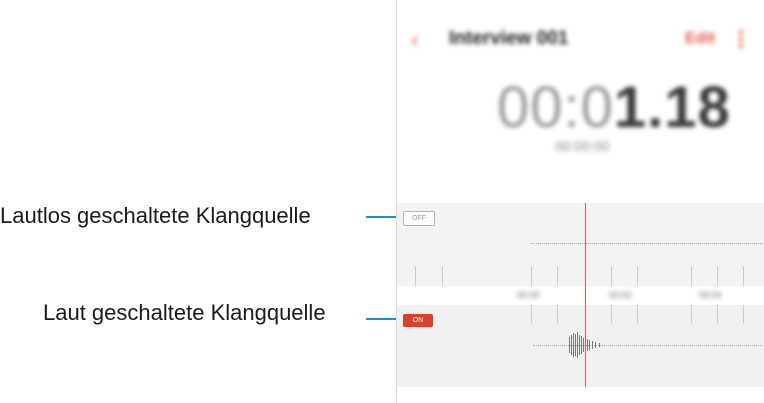 The image size is (764, 403). What do you see at coordinates (580, 40) in the screenshot?
I see `app-bar: ‹ Interview 001 Edit` at bounding box center [580, 40].